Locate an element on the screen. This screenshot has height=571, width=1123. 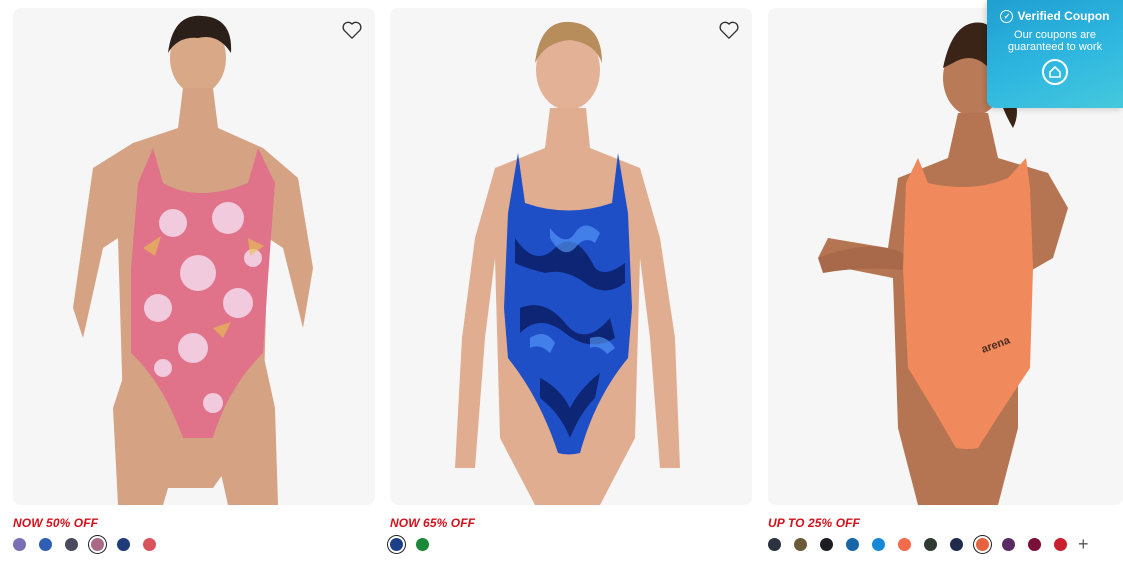
coupon-title-row: ✓ Verified Coupon is located at coordinates (1055, 16).